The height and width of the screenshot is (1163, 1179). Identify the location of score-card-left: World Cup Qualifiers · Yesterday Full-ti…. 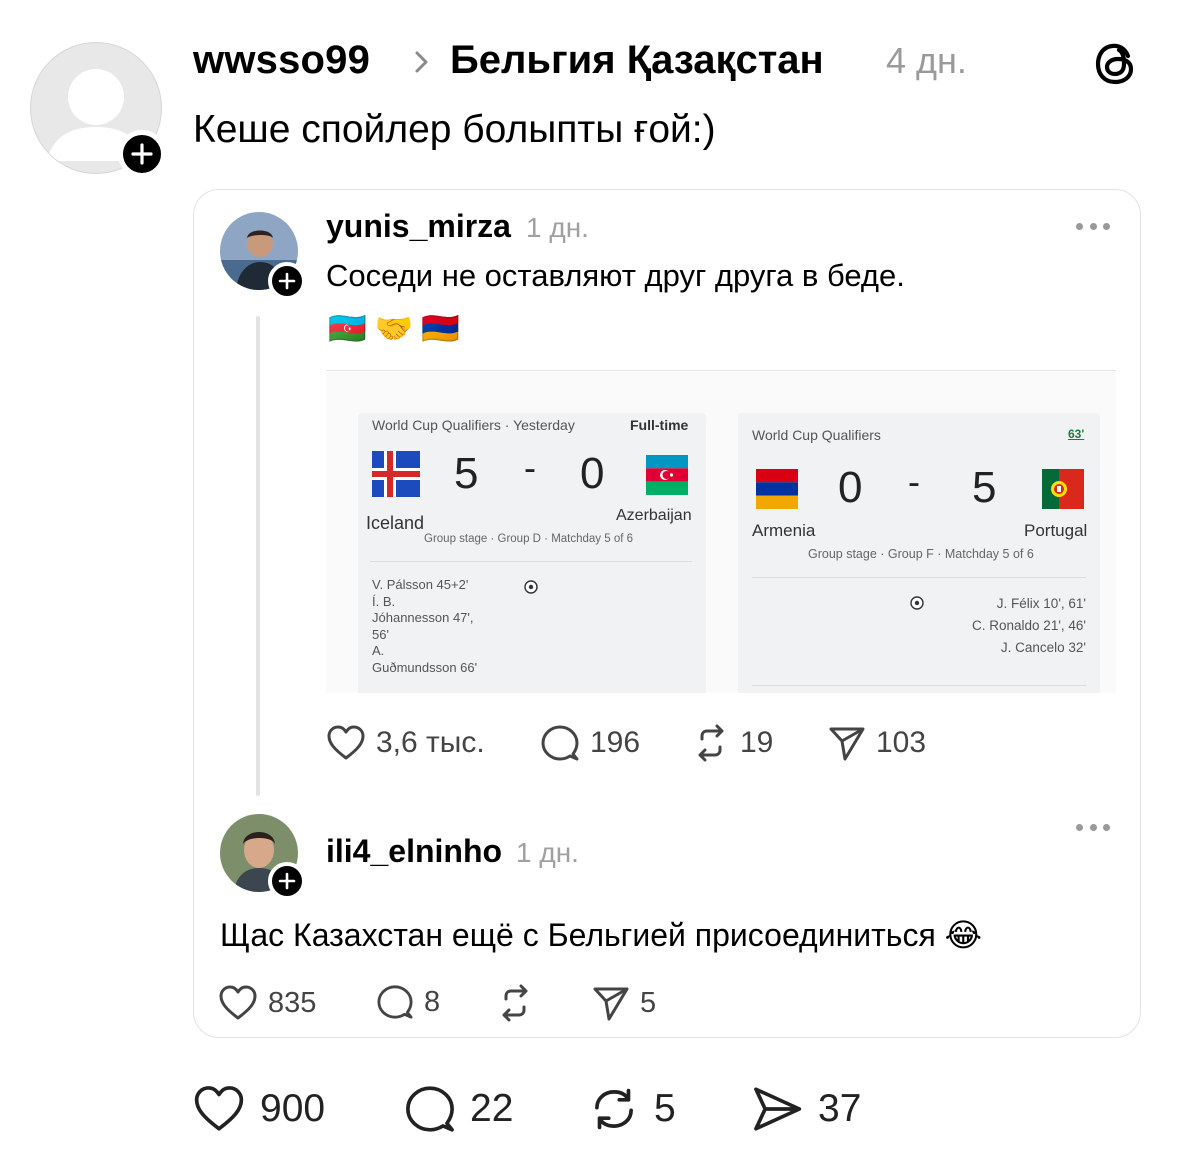
(532, 553).